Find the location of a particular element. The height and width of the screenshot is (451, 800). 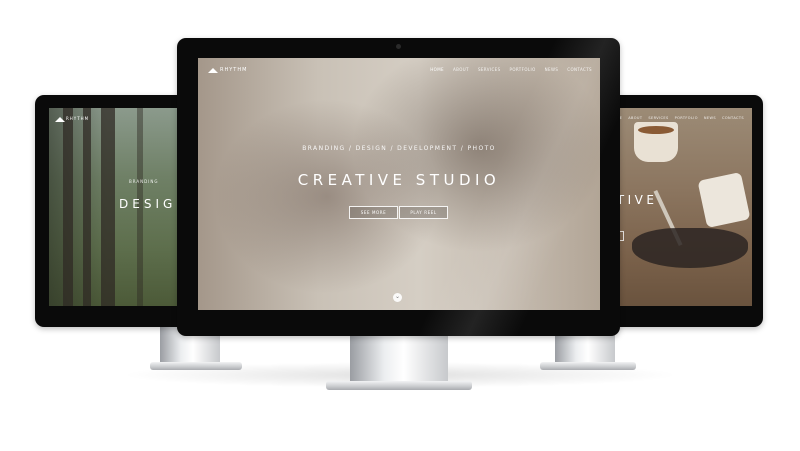

chevron-down-icon: ⌄ is located at coordinates (397, 297).